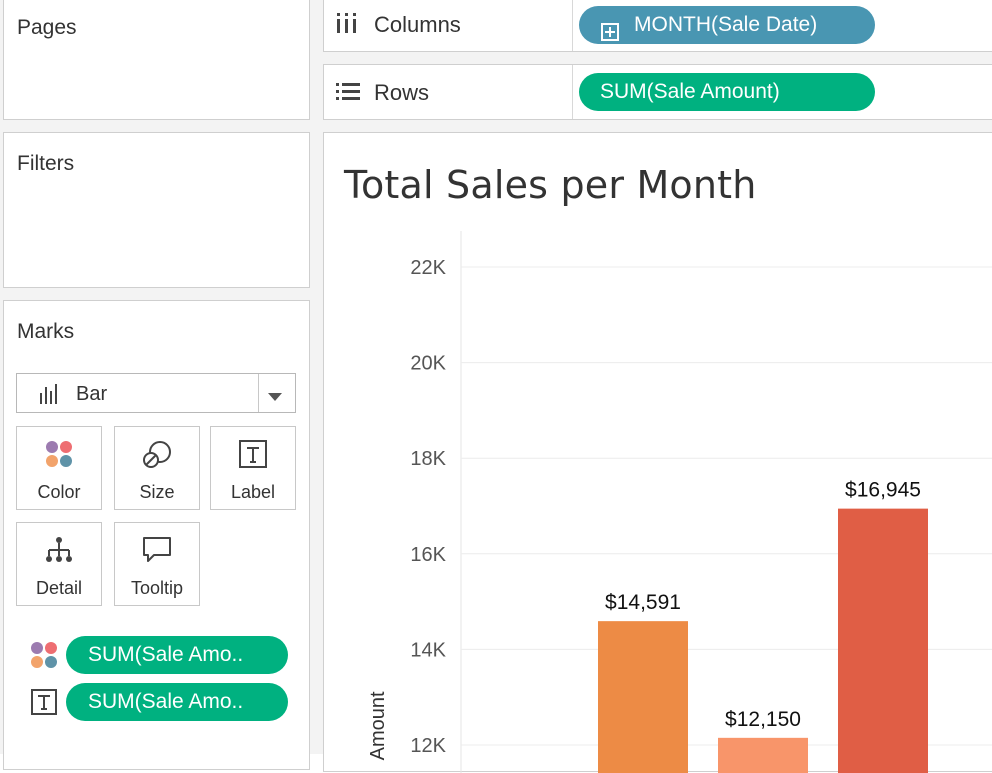  I want to click on dropdown-divider, so click(258, 393).